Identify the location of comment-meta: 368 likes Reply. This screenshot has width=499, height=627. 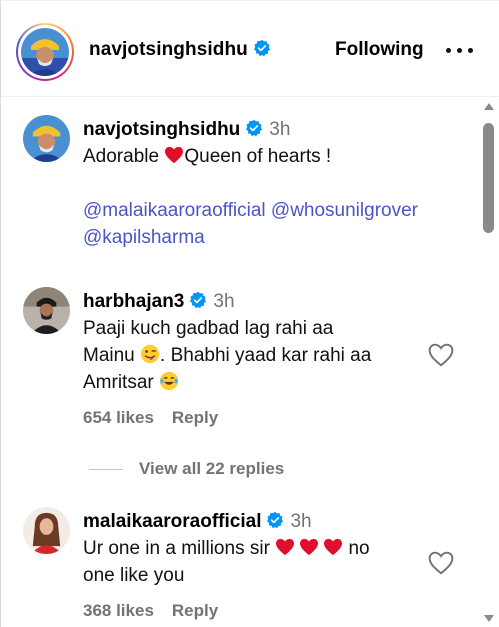
(268, 611).